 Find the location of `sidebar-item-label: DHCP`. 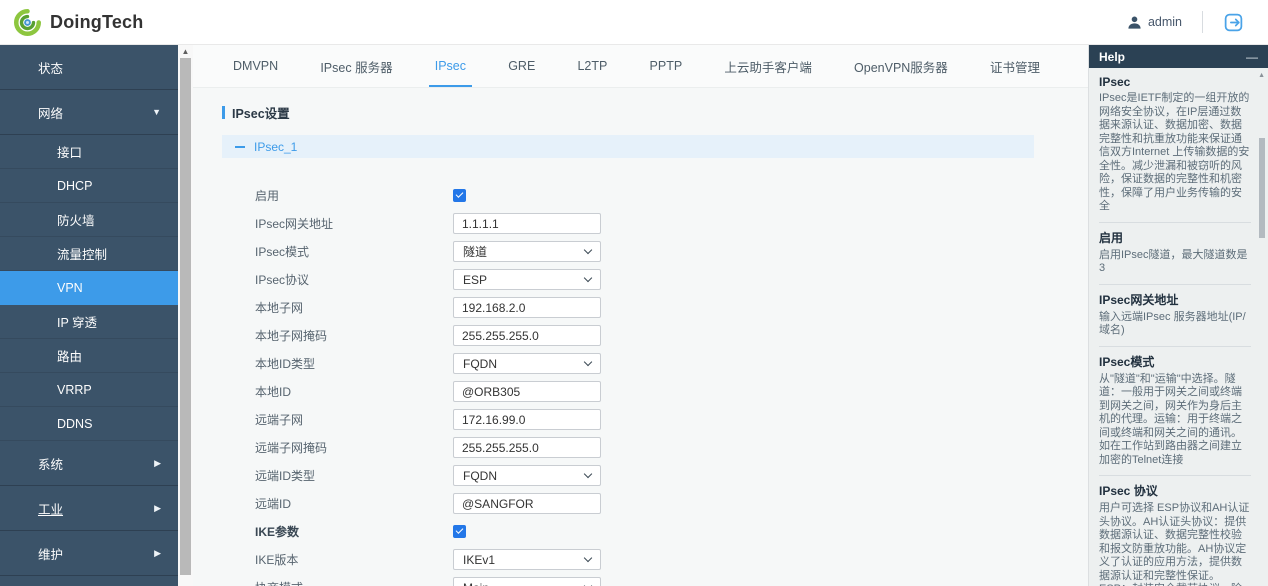

sidebar-item-label: DHCP is located at coordinates (75, 185).